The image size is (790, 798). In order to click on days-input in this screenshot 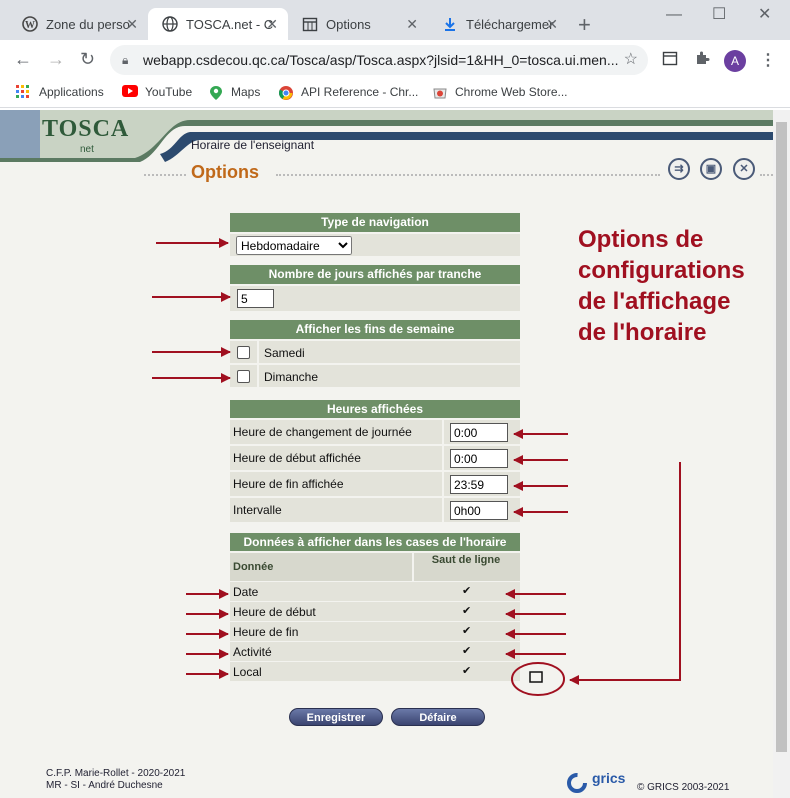, I will do `click(255, 298)`.